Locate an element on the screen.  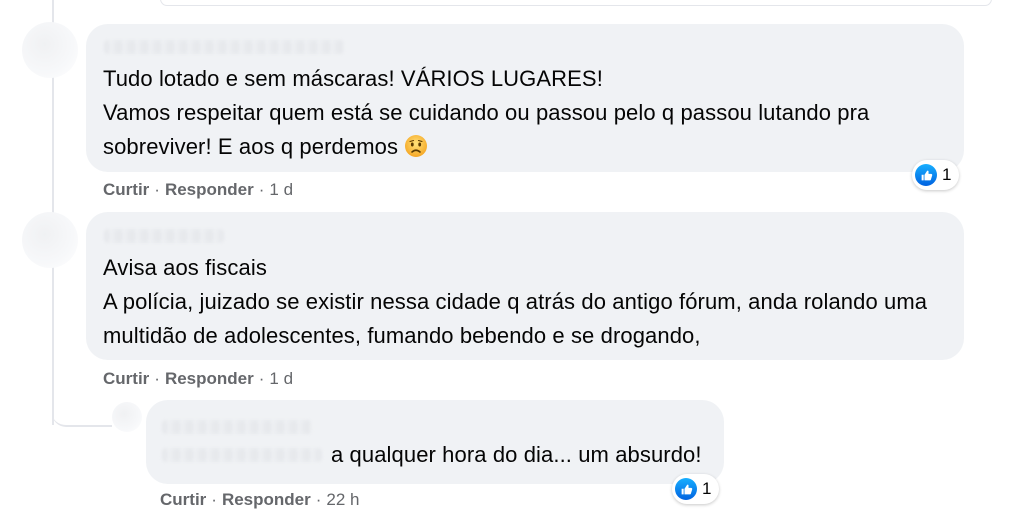
comment-line: Avisa aos fiscais is located at coordinates (185, 267).